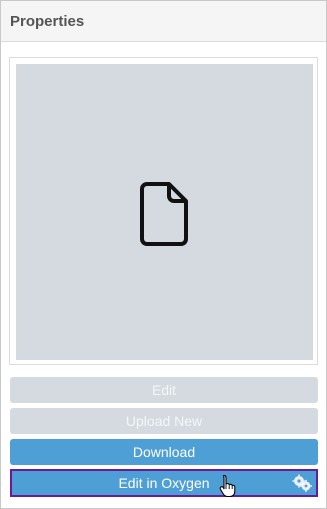  What do you see at coordinates (164, 421) in the screenshot?
I see `upload-new-button: Upload New` at bounding box center [164, 421].